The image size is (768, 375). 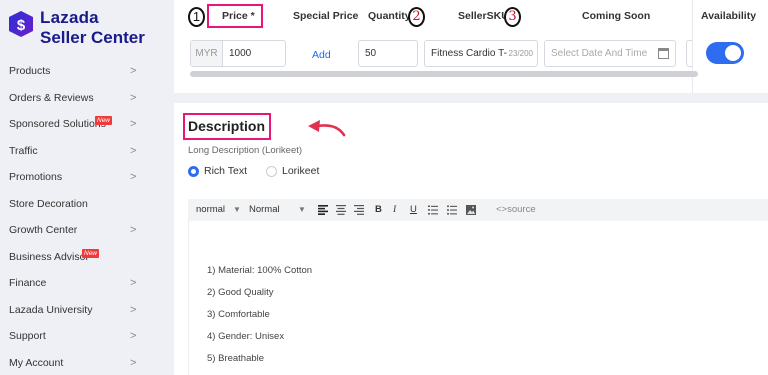 I want to click on quantity-input: 50, so click(x=388, y=53).